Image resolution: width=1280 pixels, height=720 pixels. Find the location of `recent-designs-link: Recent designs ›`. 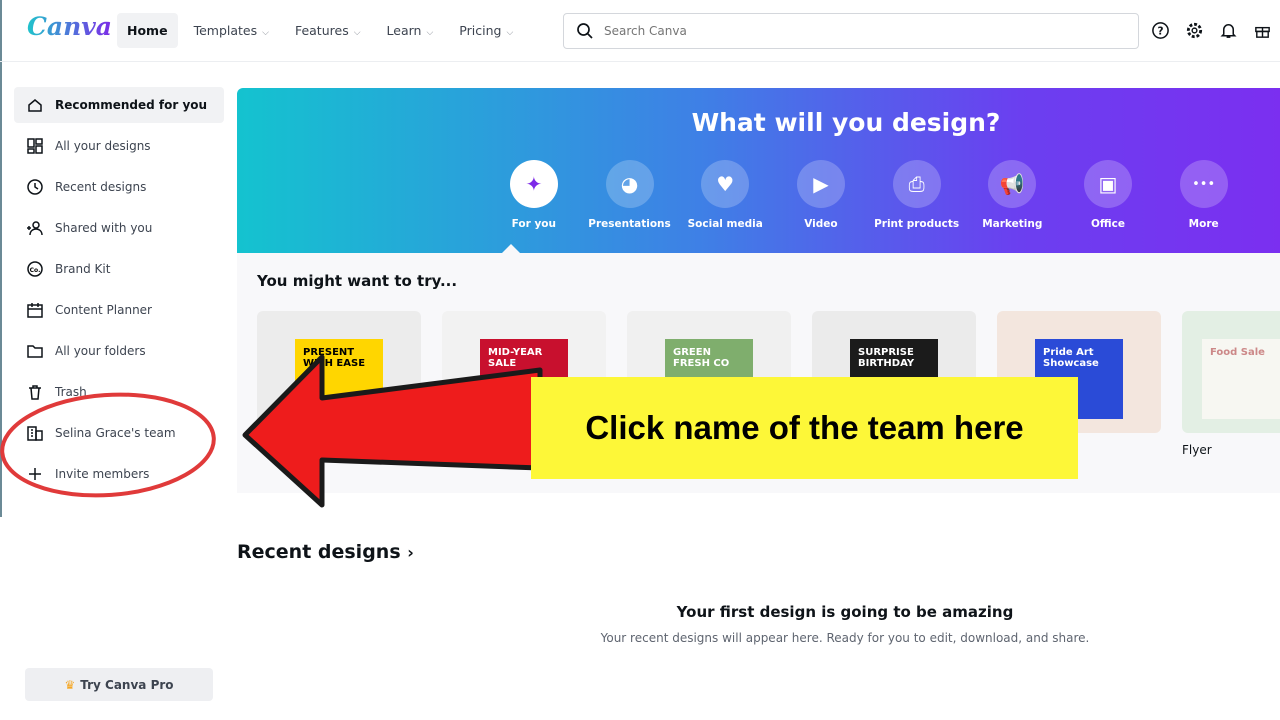

recent-designs-link: Recent designs › is located at coordinates (325, 552).